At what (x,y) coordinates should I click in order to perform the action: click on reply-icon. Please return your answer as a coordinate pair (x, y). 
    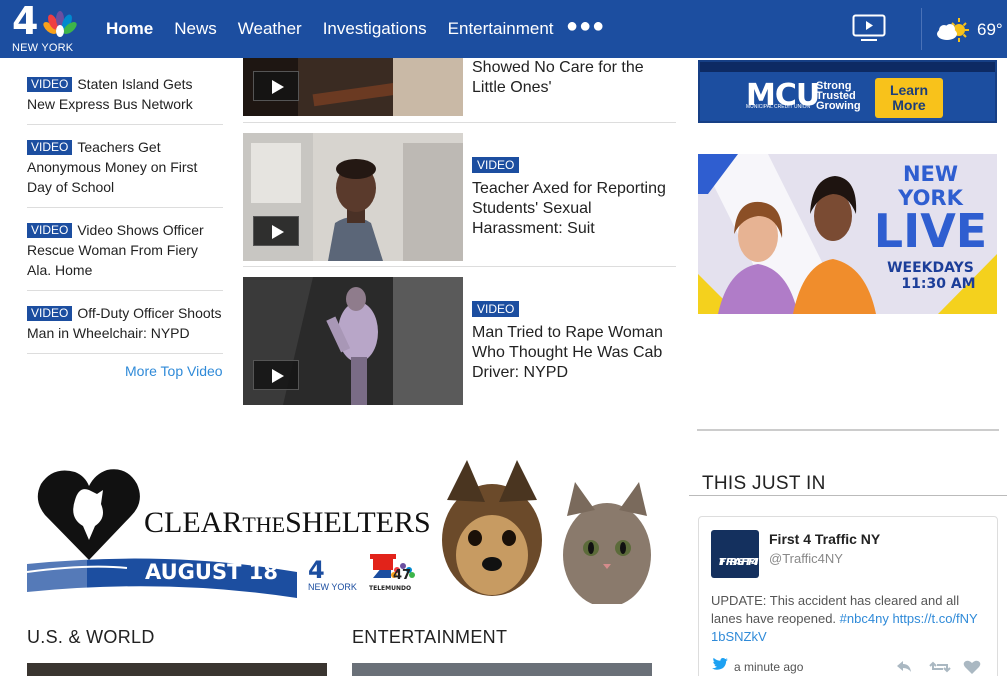
    Looking at the image, I should click on (904, 666).